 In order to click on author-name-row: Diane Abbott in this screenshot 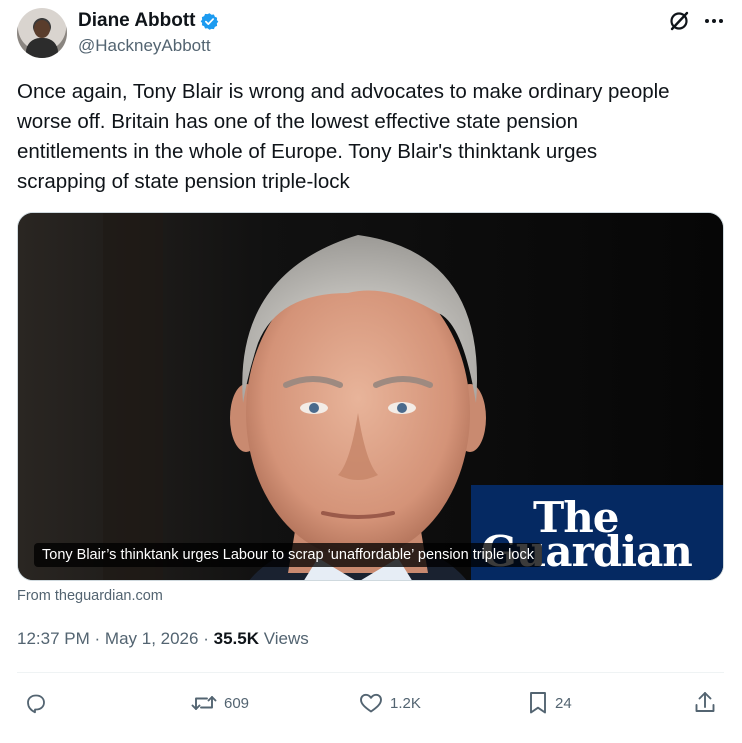, I will do `click(148, 21)`.